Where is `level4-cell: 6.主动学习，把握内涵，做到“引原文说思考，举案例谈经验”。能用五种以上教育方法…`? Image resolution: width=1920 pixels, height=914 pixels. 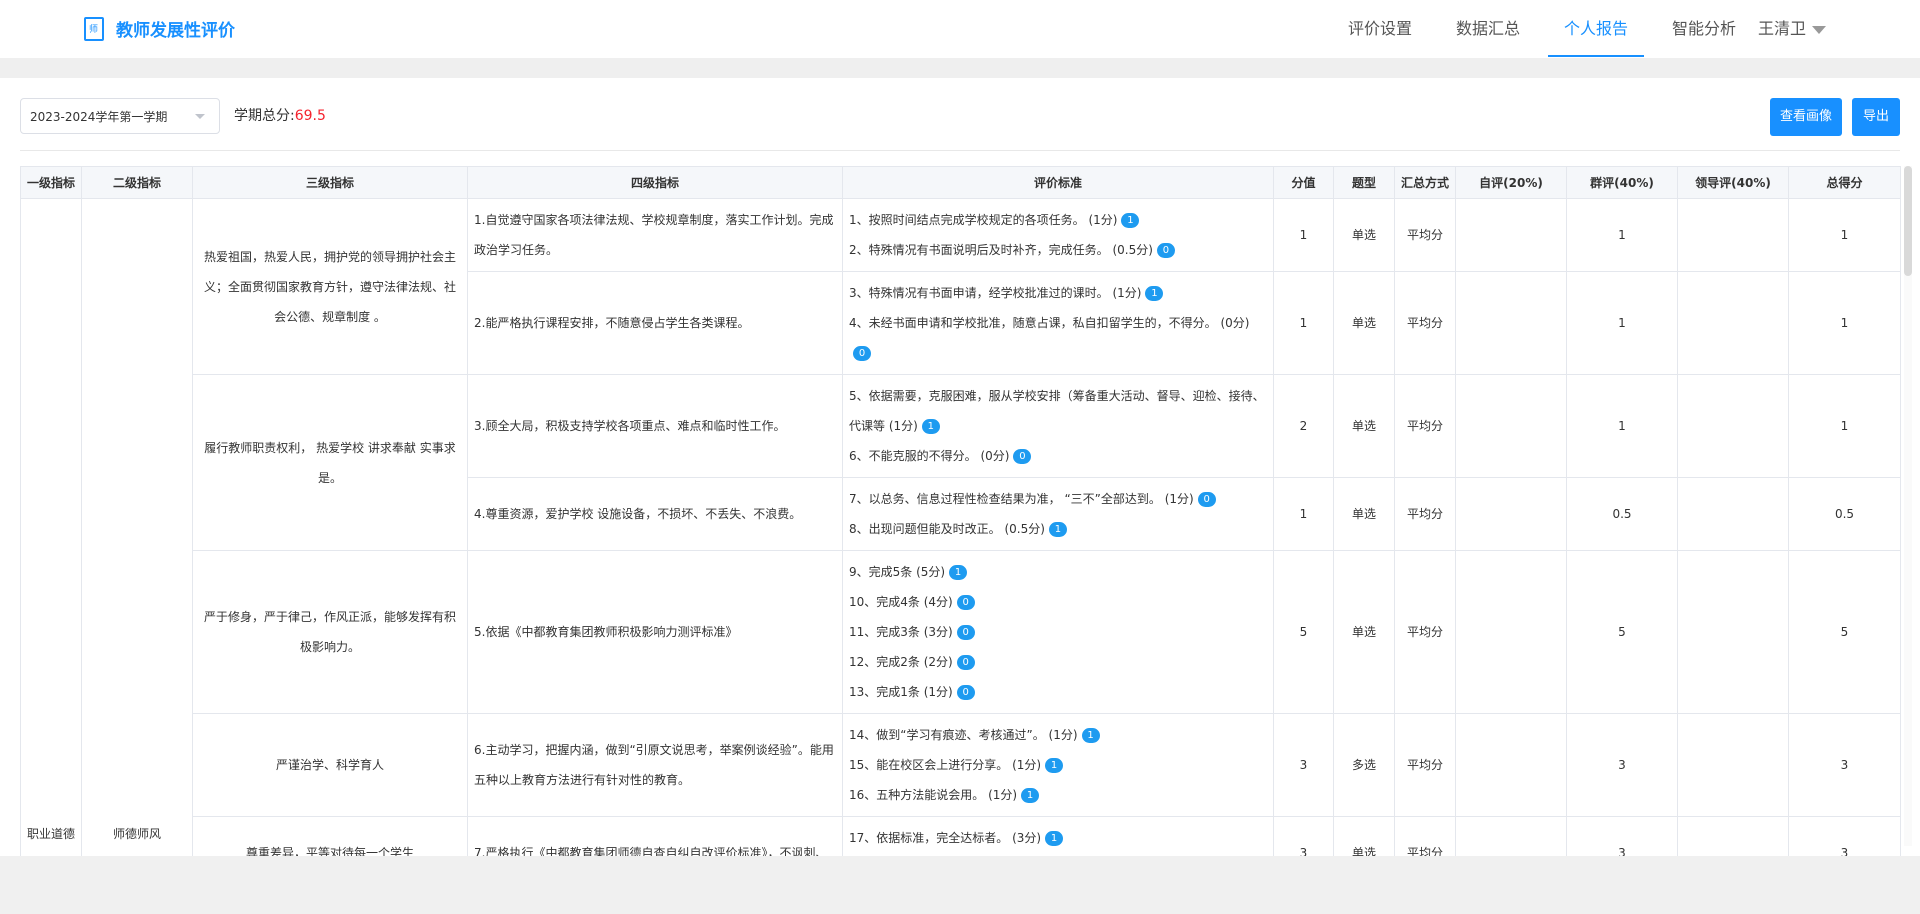
level4-cell: 6.主动学习，把握内涵，做到“引原文说思考，举案例谈经验”。能用五种以上教育方法… is located at coordinates (655, 765).